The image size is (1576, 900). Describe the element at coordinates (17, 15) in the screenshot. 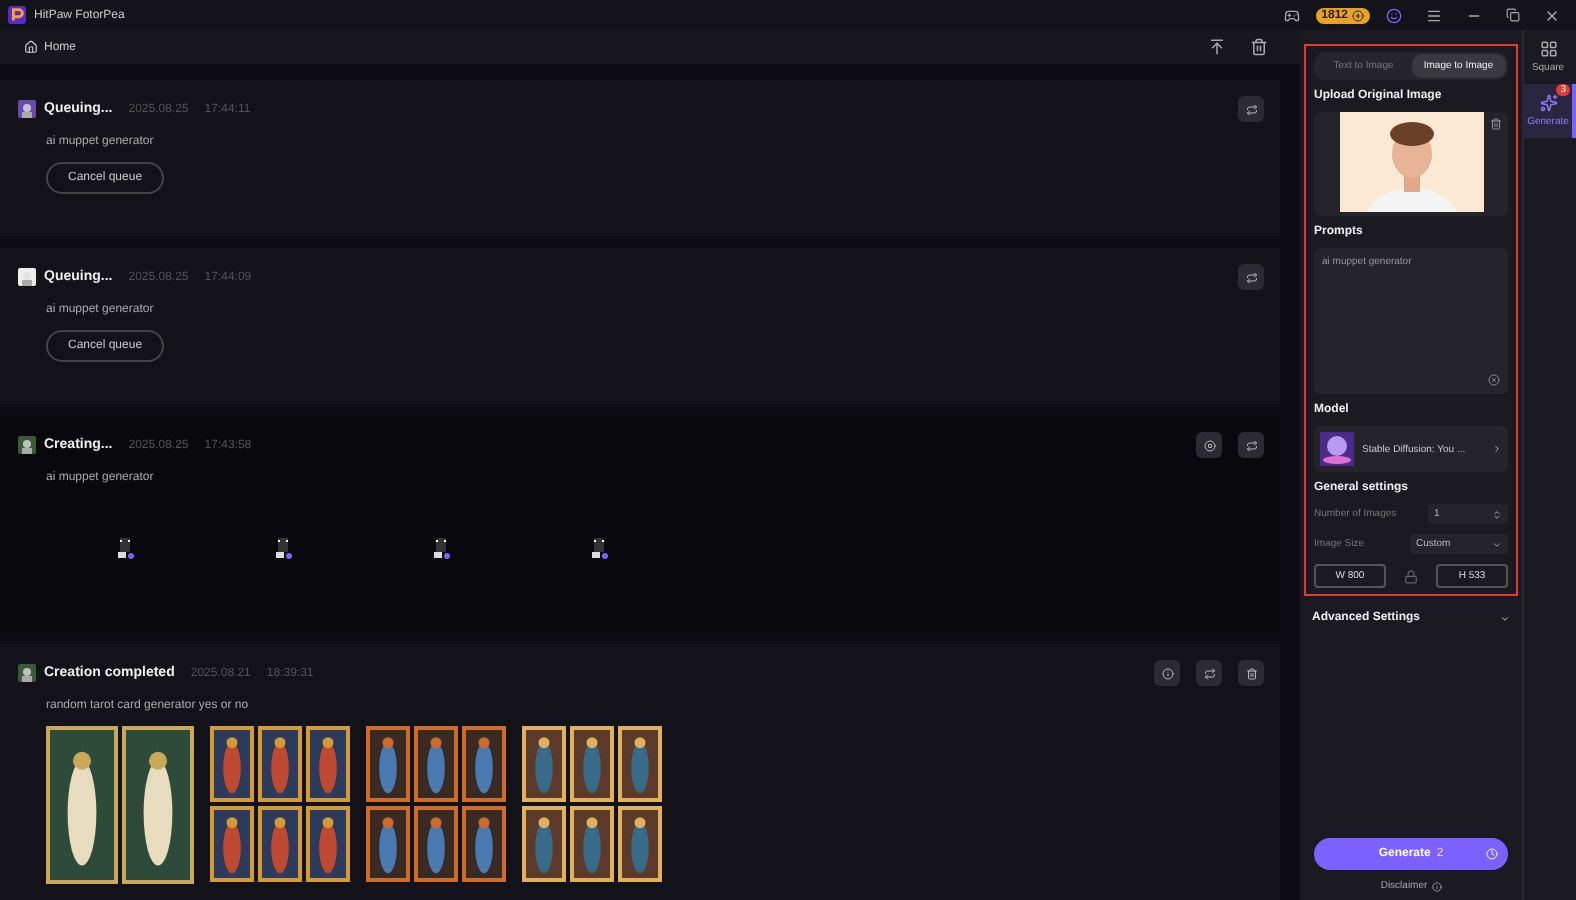

I see `app-logo-icon` at that location.